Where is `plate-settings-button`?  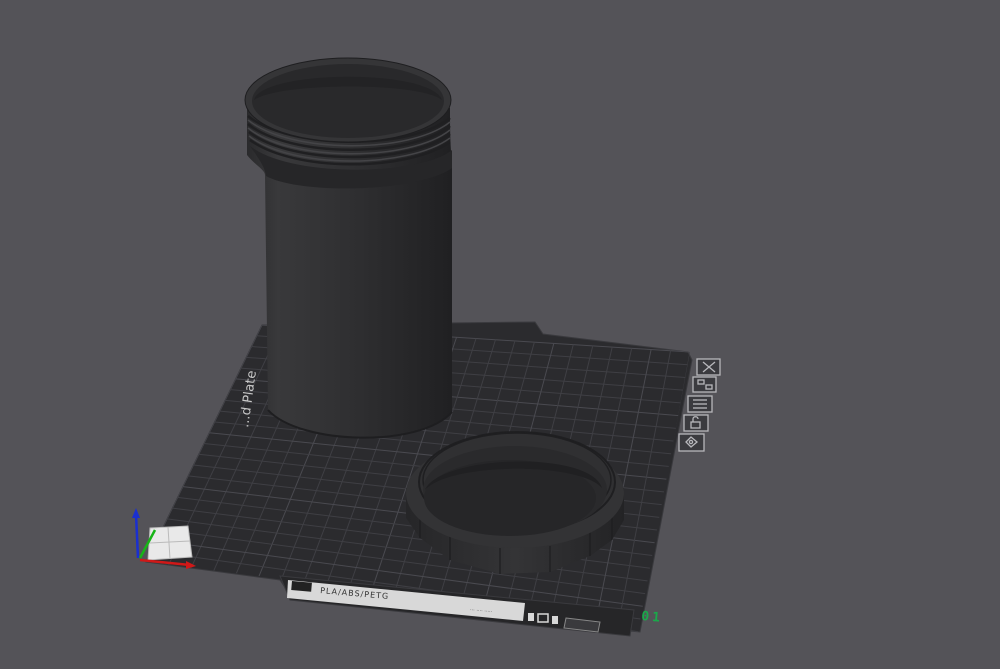
plate-settings-button is located at coordinates (700, 404).